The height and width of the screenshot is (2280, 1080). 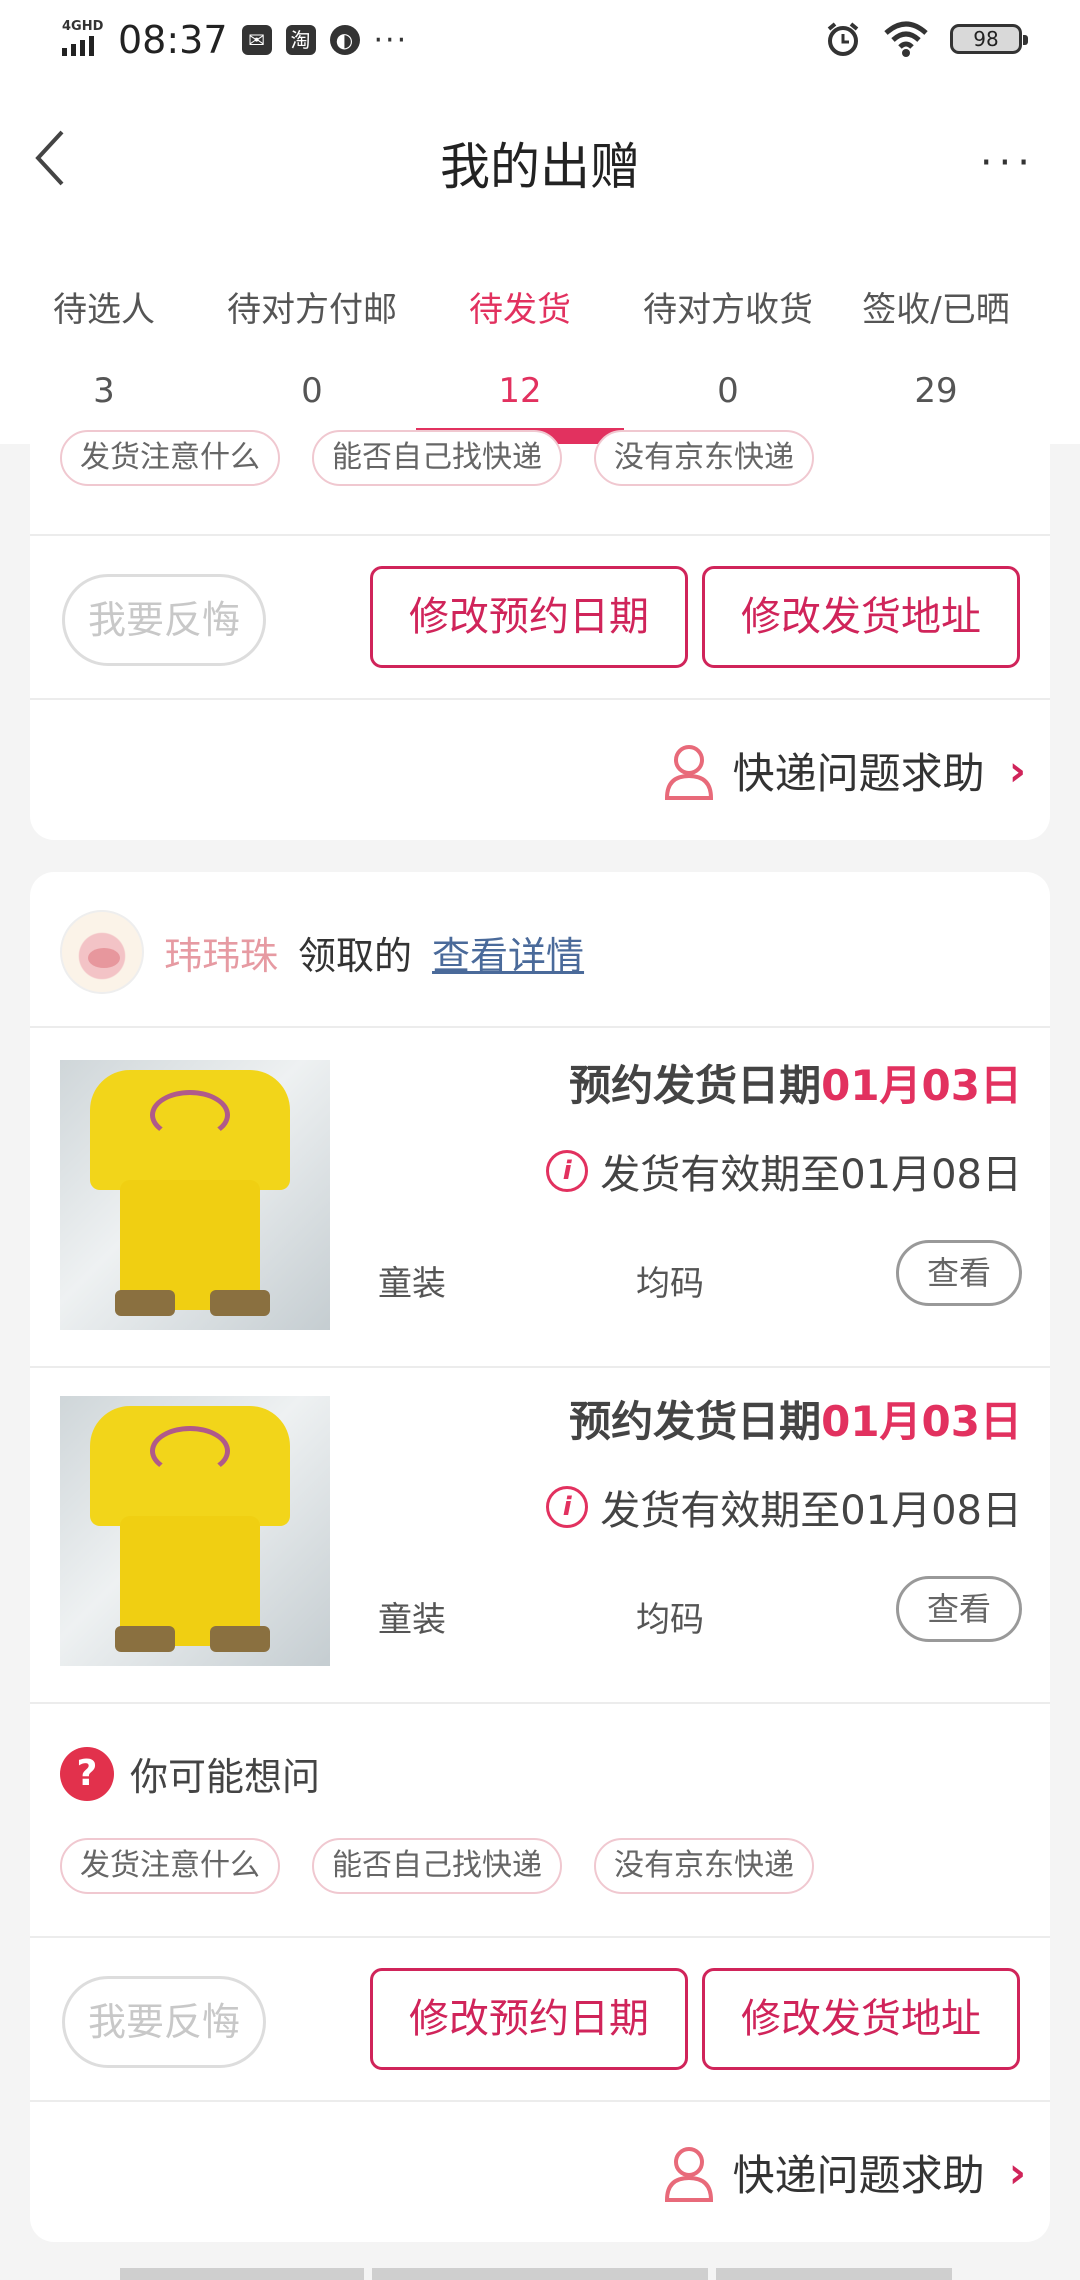 I want to click on status-bar: 4GHD 08:37 ✉ 淘 ◐ ··· 98, so click(x=540, y=41).